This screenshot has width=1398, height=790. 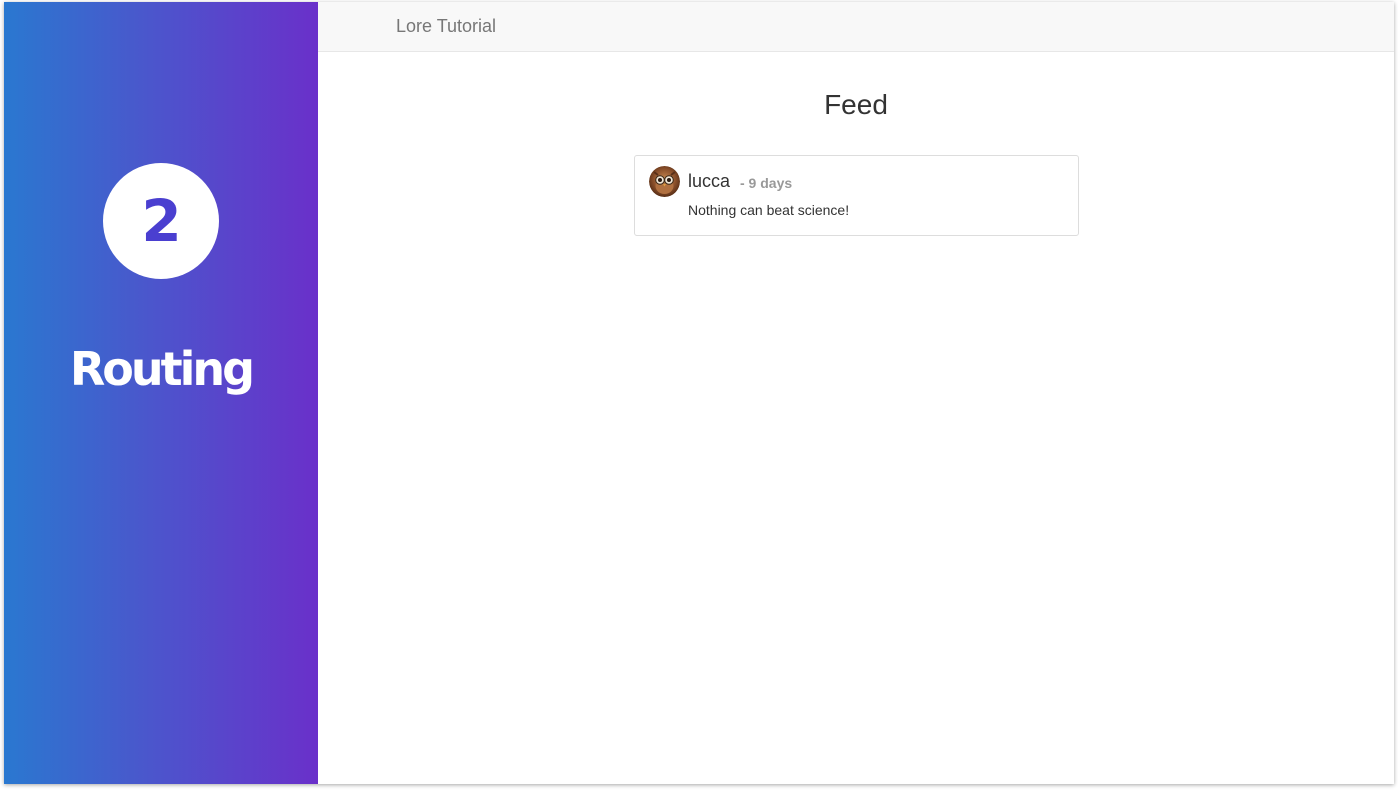 I want to click on page-title: Feed, so click(x=856, y=104).